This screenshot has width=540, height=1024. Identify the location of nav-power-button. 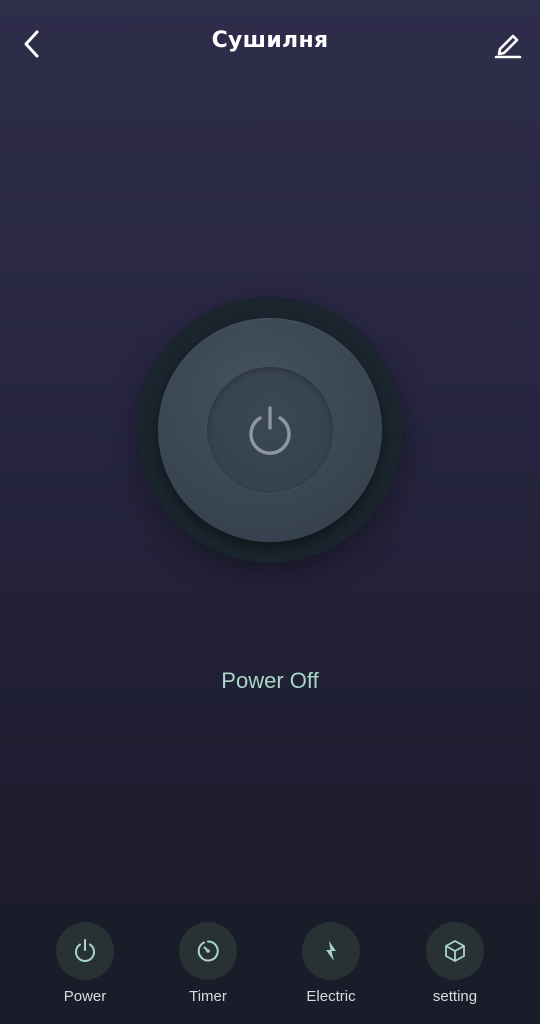
(85, 951).